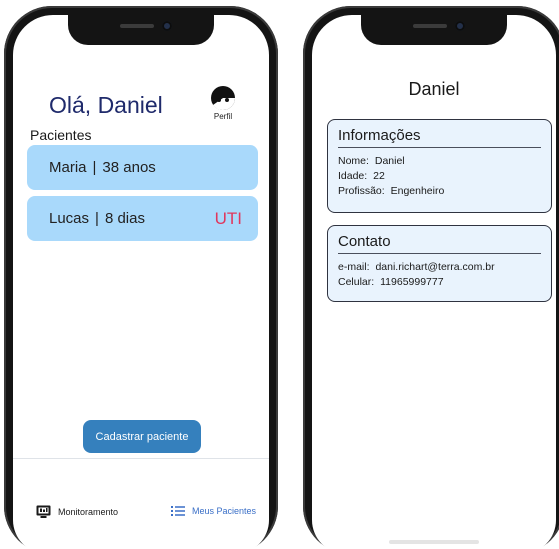 The height and width of the screenshot is (549, 559). What do you see at coordinates (434, 89) in the screenshot?
I see `profile-title: Daniel` at bounding box center [434, 89].